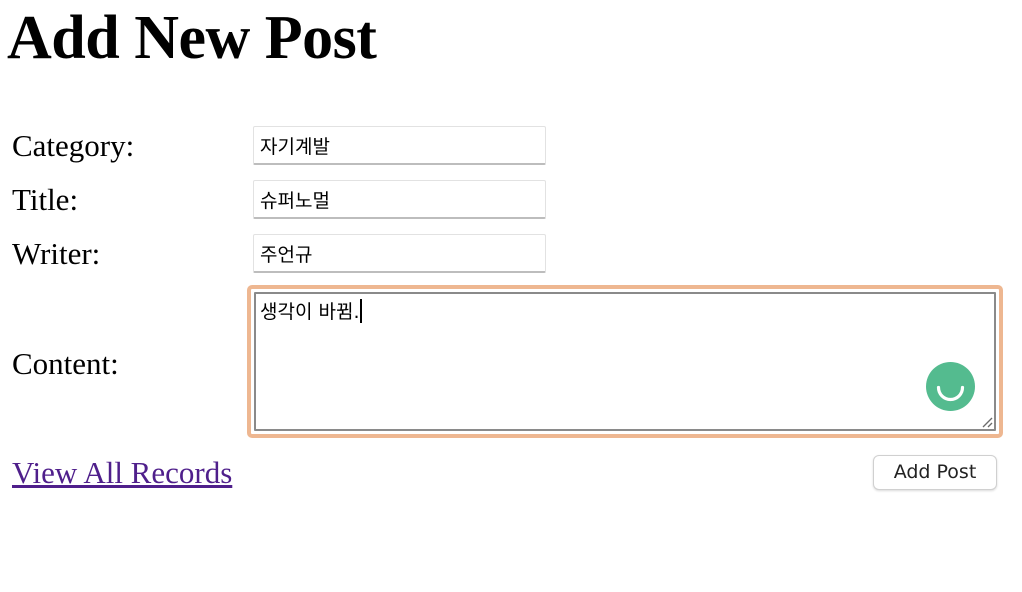 This screenshot has height=592, width=1022. Describe the element at coordinates (950, 393) in the screenshot. I see `smile-icon` at that location.